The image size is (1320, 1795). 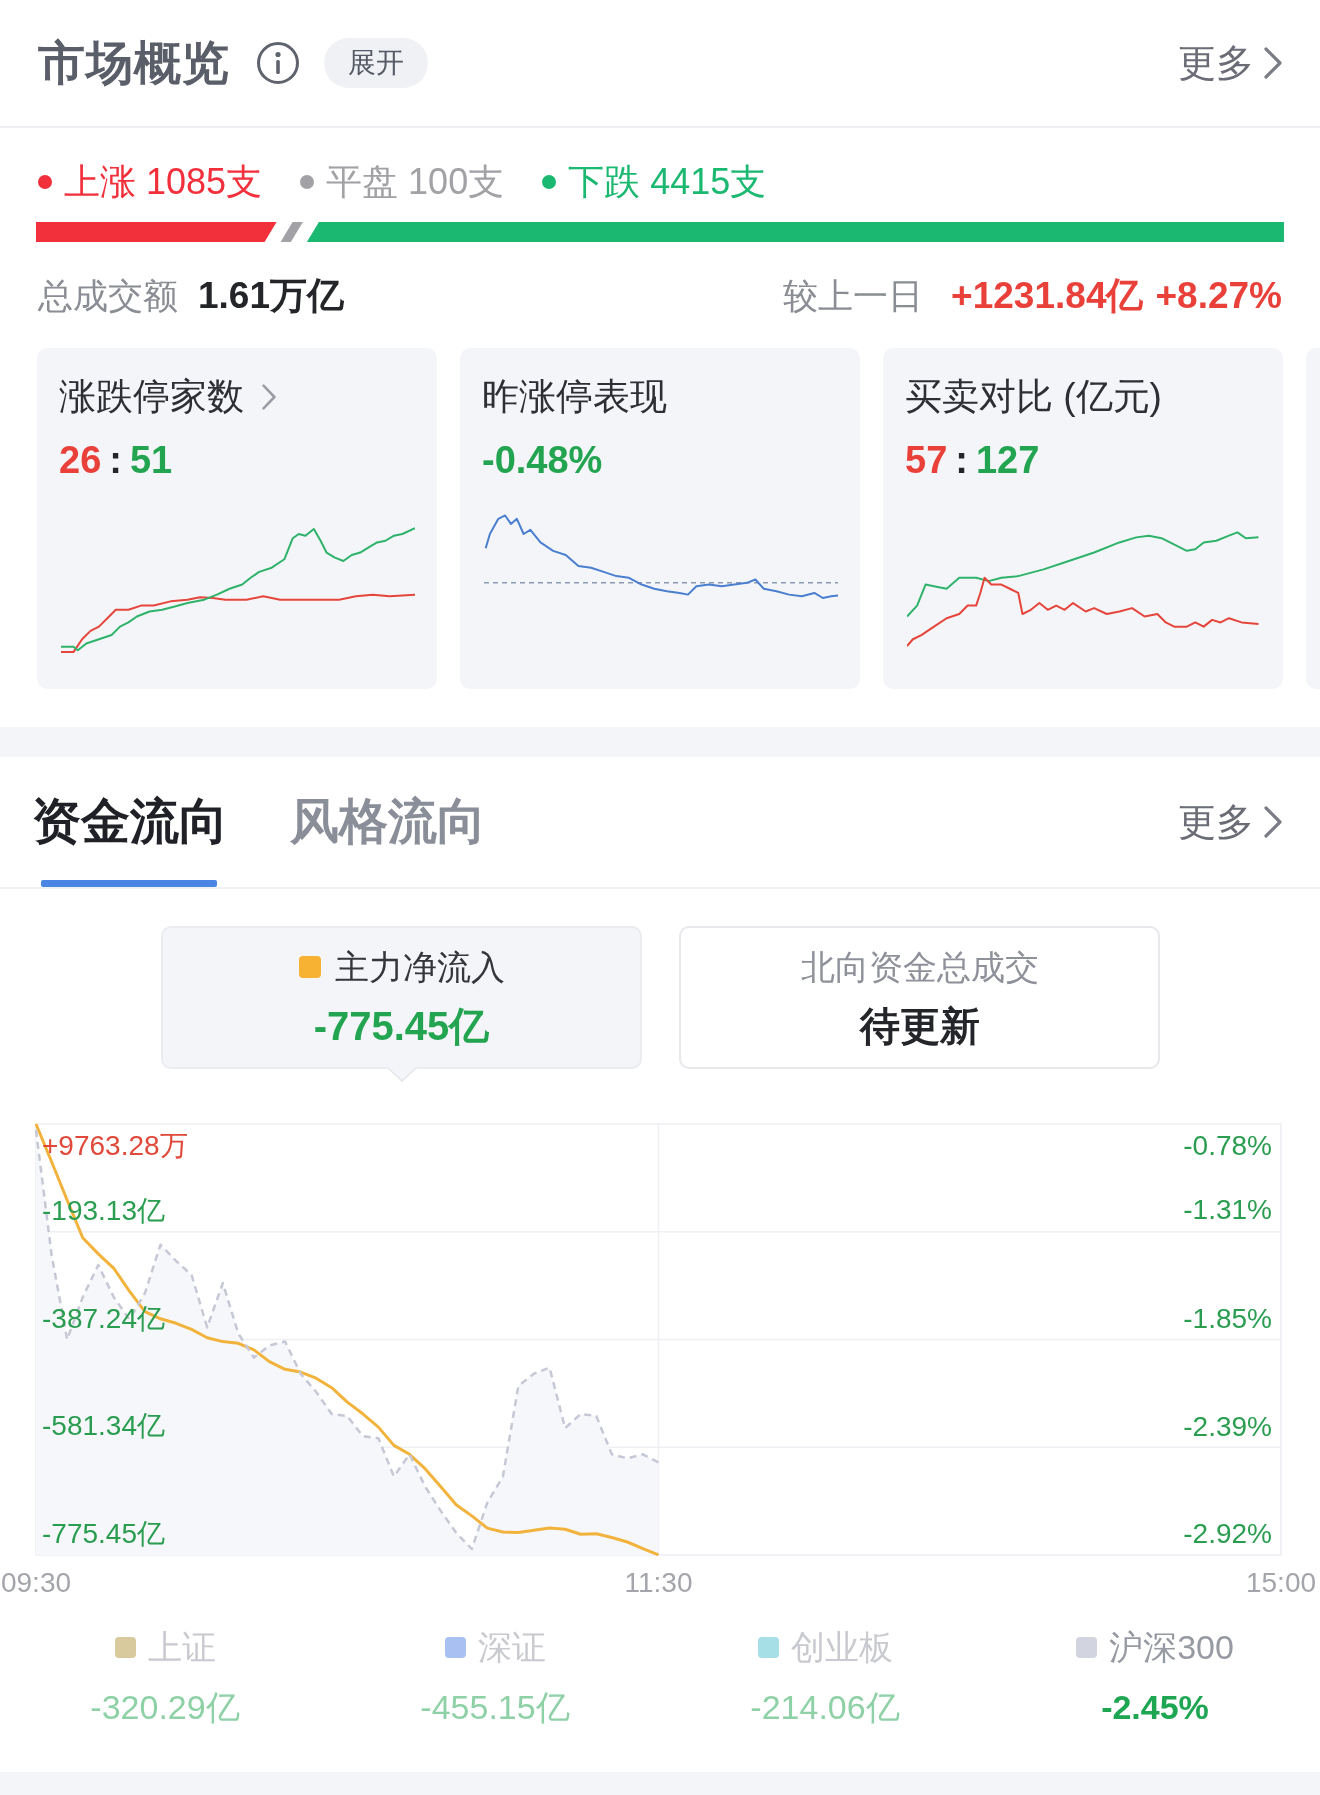 What do you see at coordinates (271, 296) in the screenshot?
I see `turnover-value: 1.61万亿` at bounding box center [271, 296].